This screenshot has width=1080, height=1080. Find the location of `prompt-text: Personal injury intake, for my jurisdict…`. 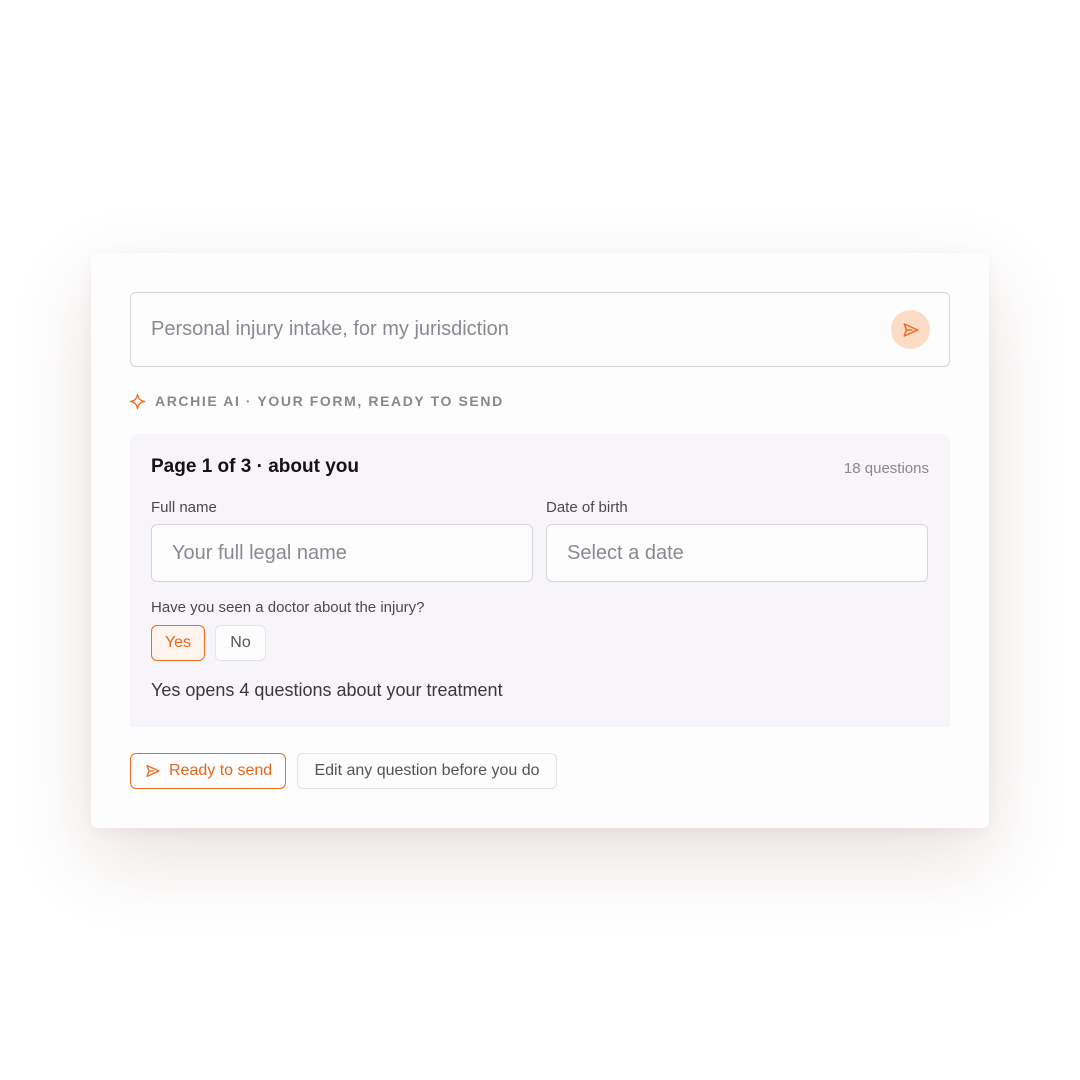

prompt-text: Personal injury intake, for my jurisdict… is located at coordinates (330, 329).